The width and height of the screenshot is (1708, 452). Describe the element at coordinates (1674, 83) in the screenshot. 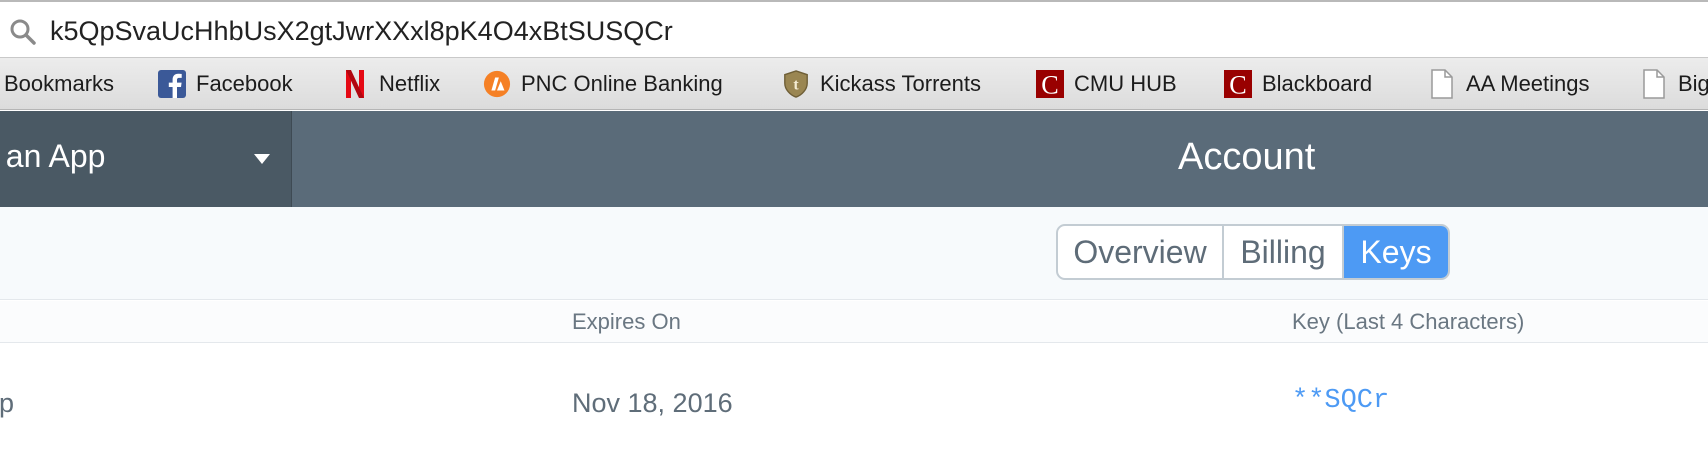

I see `bookmark-big: Big` at that location.